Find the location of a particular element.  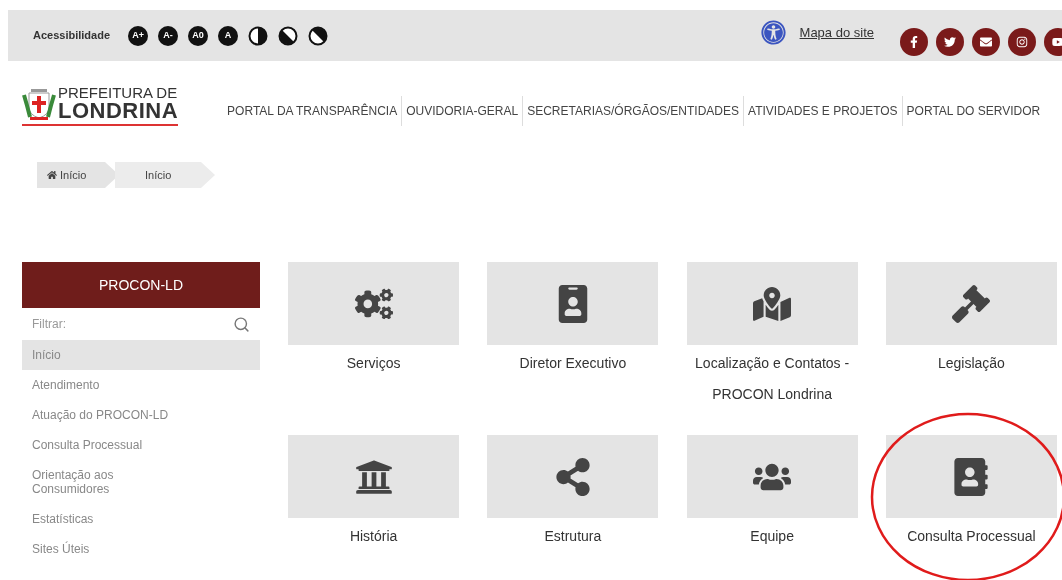

accessibility-icon is located at coordinates (773, 32).